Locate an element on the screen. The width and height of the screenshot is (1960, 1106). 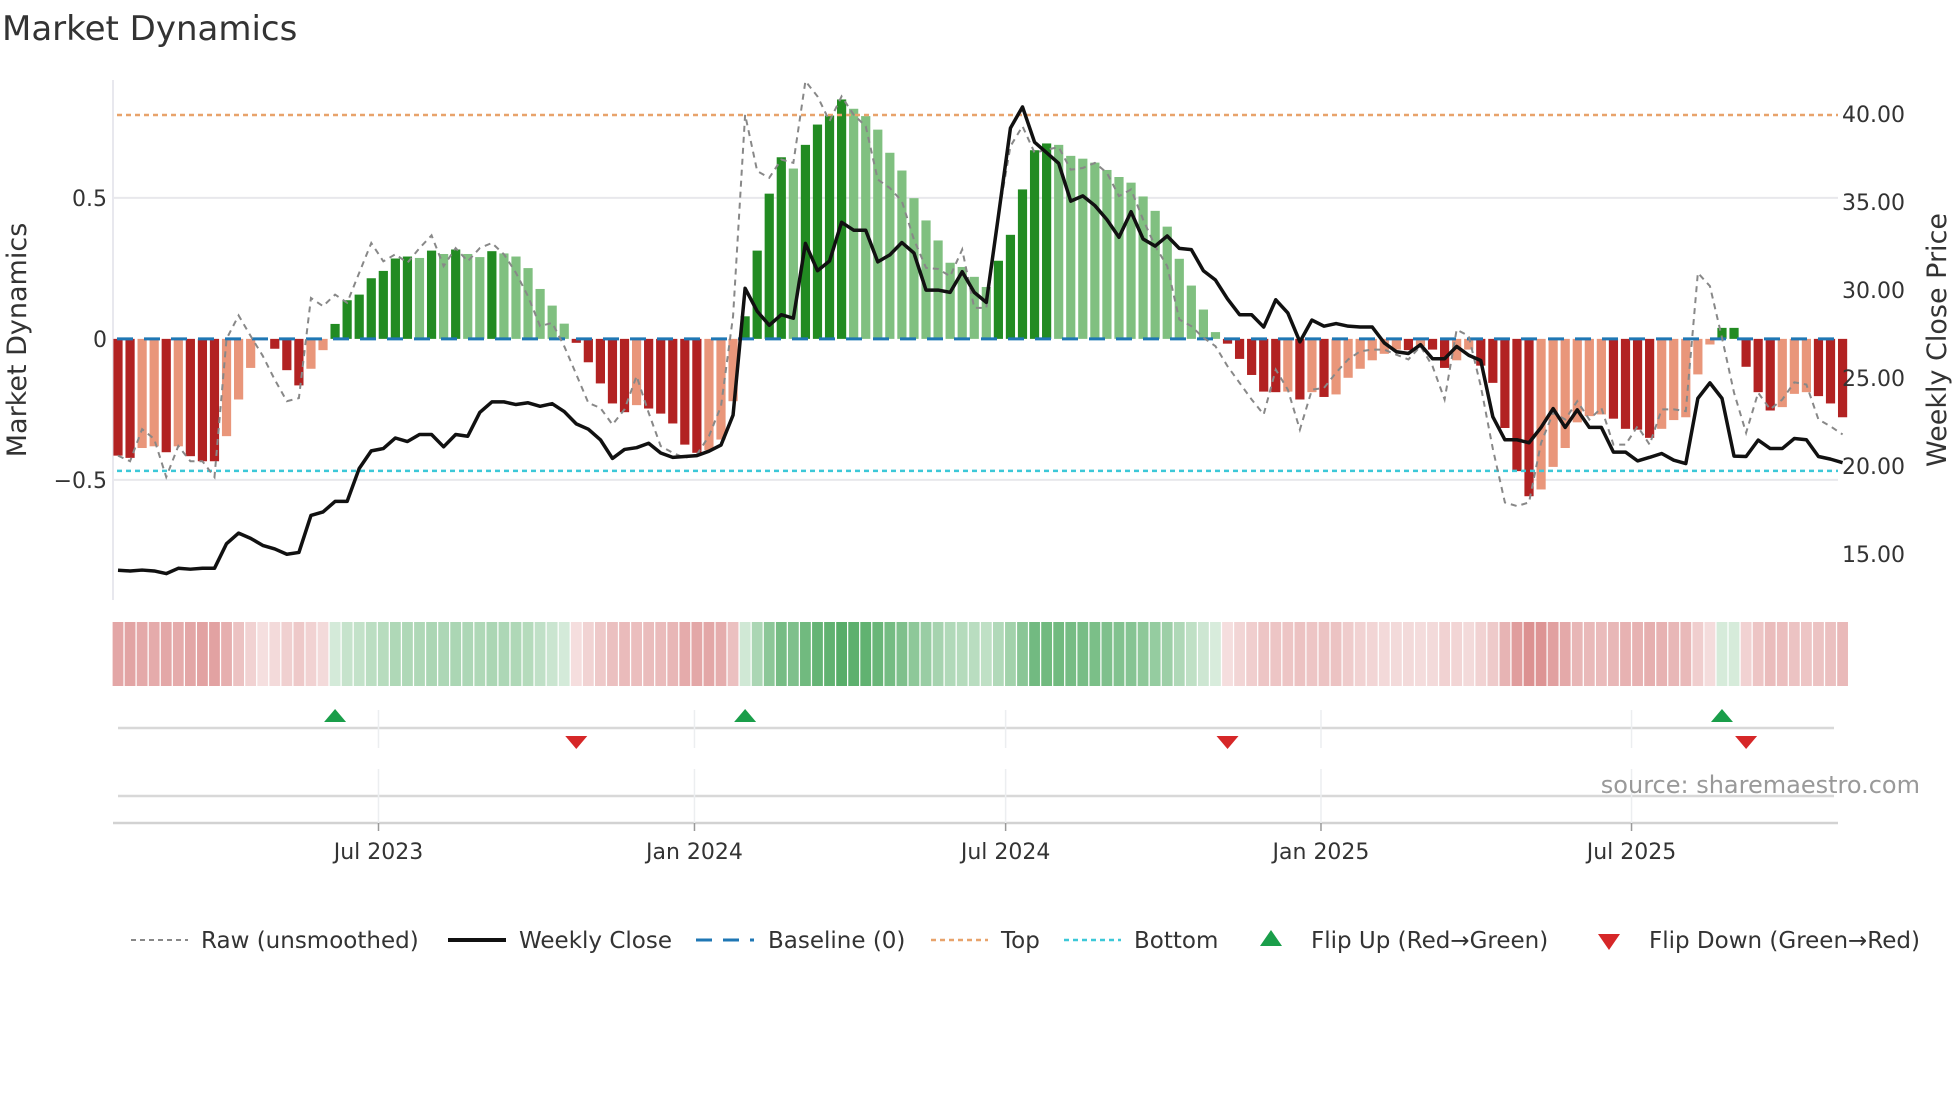
flip-up-marker is located at coordinates (335, 715).